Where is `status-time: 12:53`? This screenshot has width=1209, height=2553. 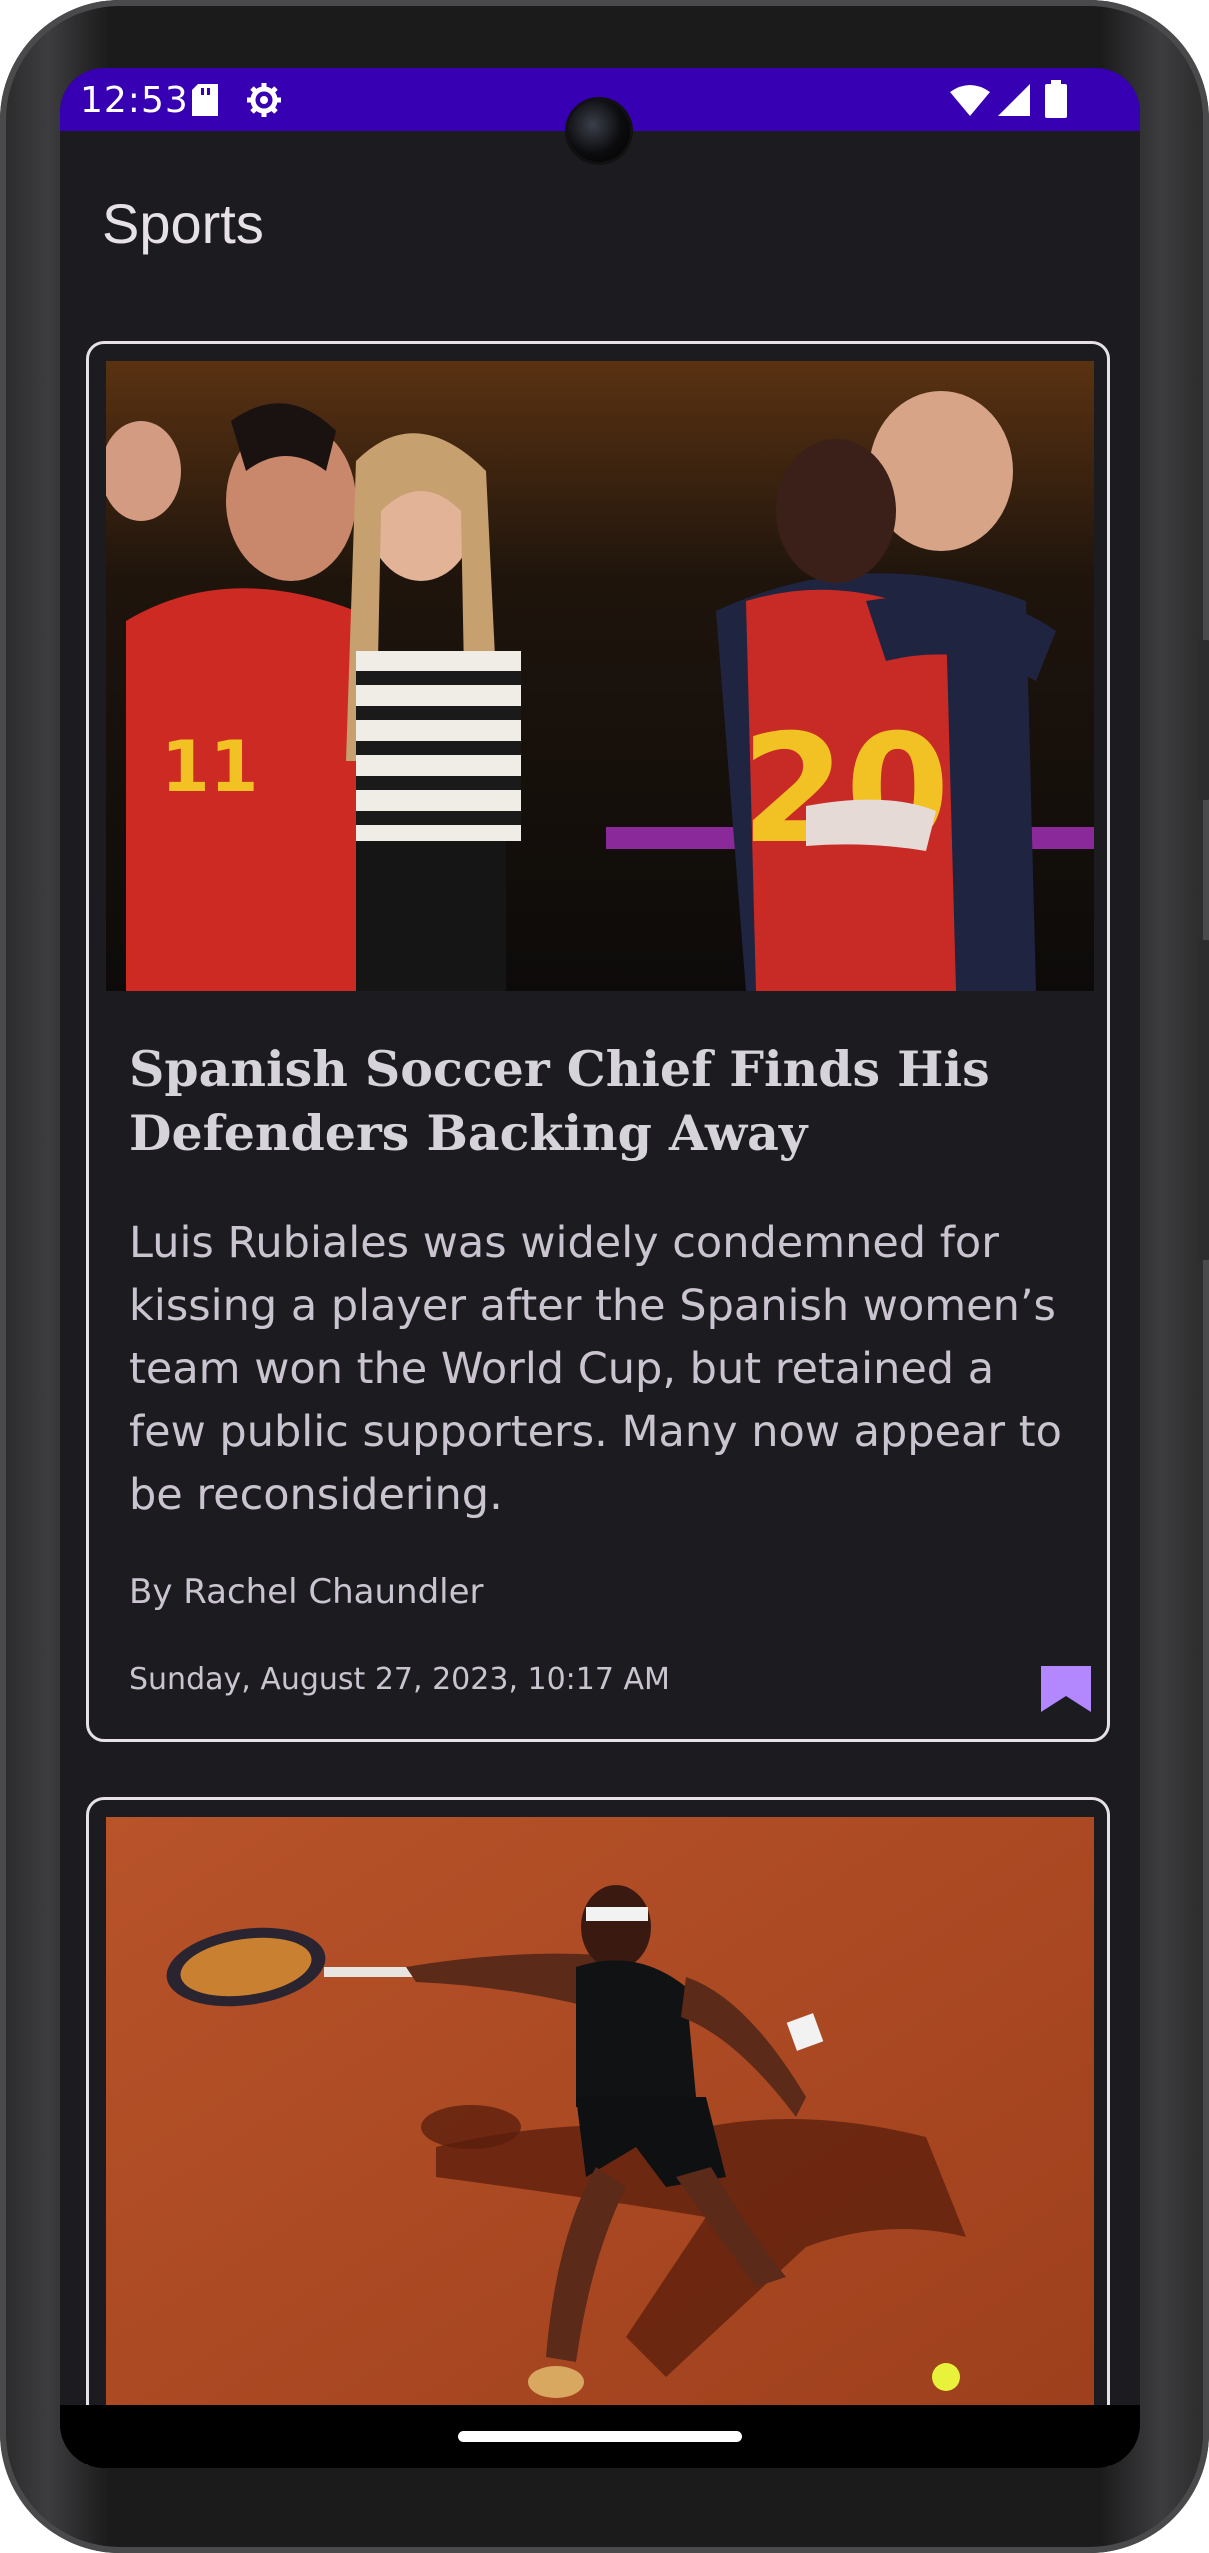 status-time: 12:53 is located at coordinates (134, 100).